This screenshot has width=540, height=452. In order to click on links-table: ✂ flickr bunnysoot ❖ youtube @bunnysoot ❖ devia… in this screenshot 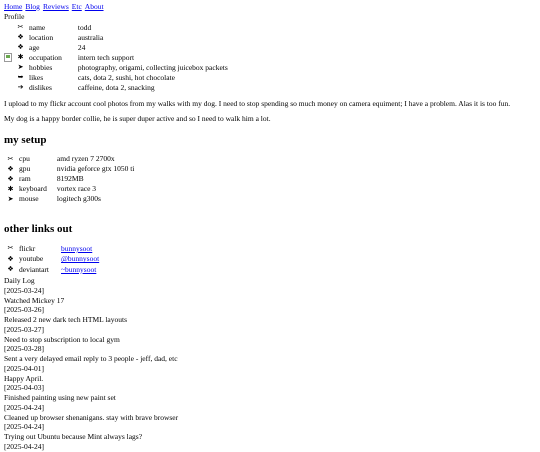, I will do `click(52, 260)`.